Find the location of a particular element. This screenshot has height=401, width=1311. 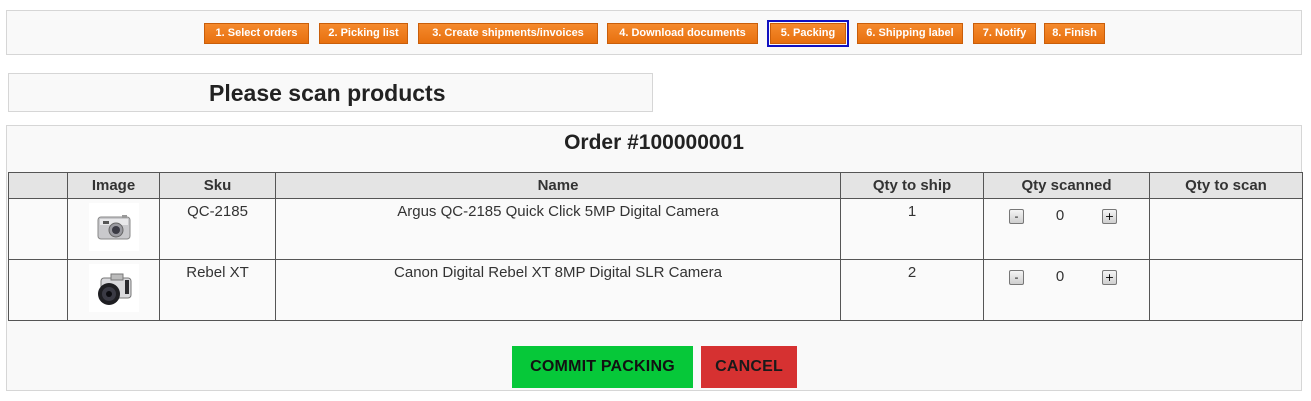

step-notify: 7. Notify is located at coordinates (1004, 33).